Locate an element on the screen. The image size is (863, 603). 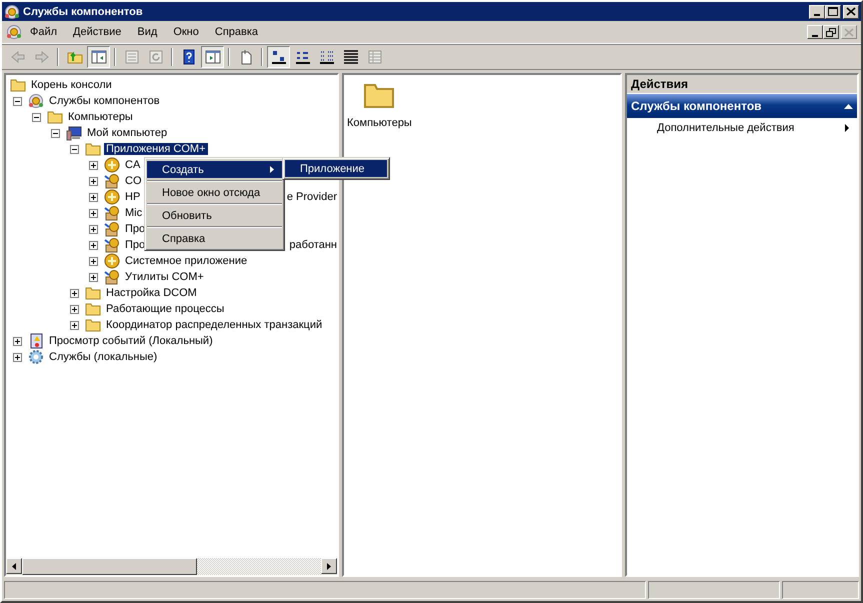
actions-header: Действия is located at coordinates (742, 84).